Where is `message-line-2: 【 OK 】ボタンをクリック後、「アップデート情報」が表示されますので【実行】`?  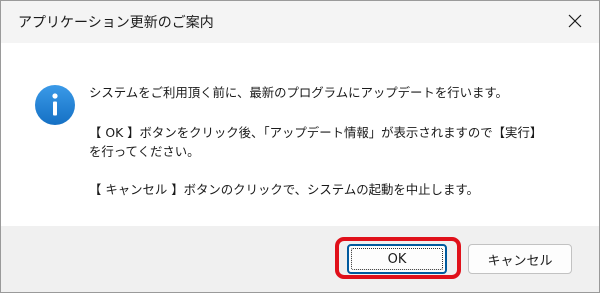
message-line-2: 【 OK 】ボタンをクリック後、「アップデート情報」が表示されますので【実行】 is located at coordinates (316, 132).